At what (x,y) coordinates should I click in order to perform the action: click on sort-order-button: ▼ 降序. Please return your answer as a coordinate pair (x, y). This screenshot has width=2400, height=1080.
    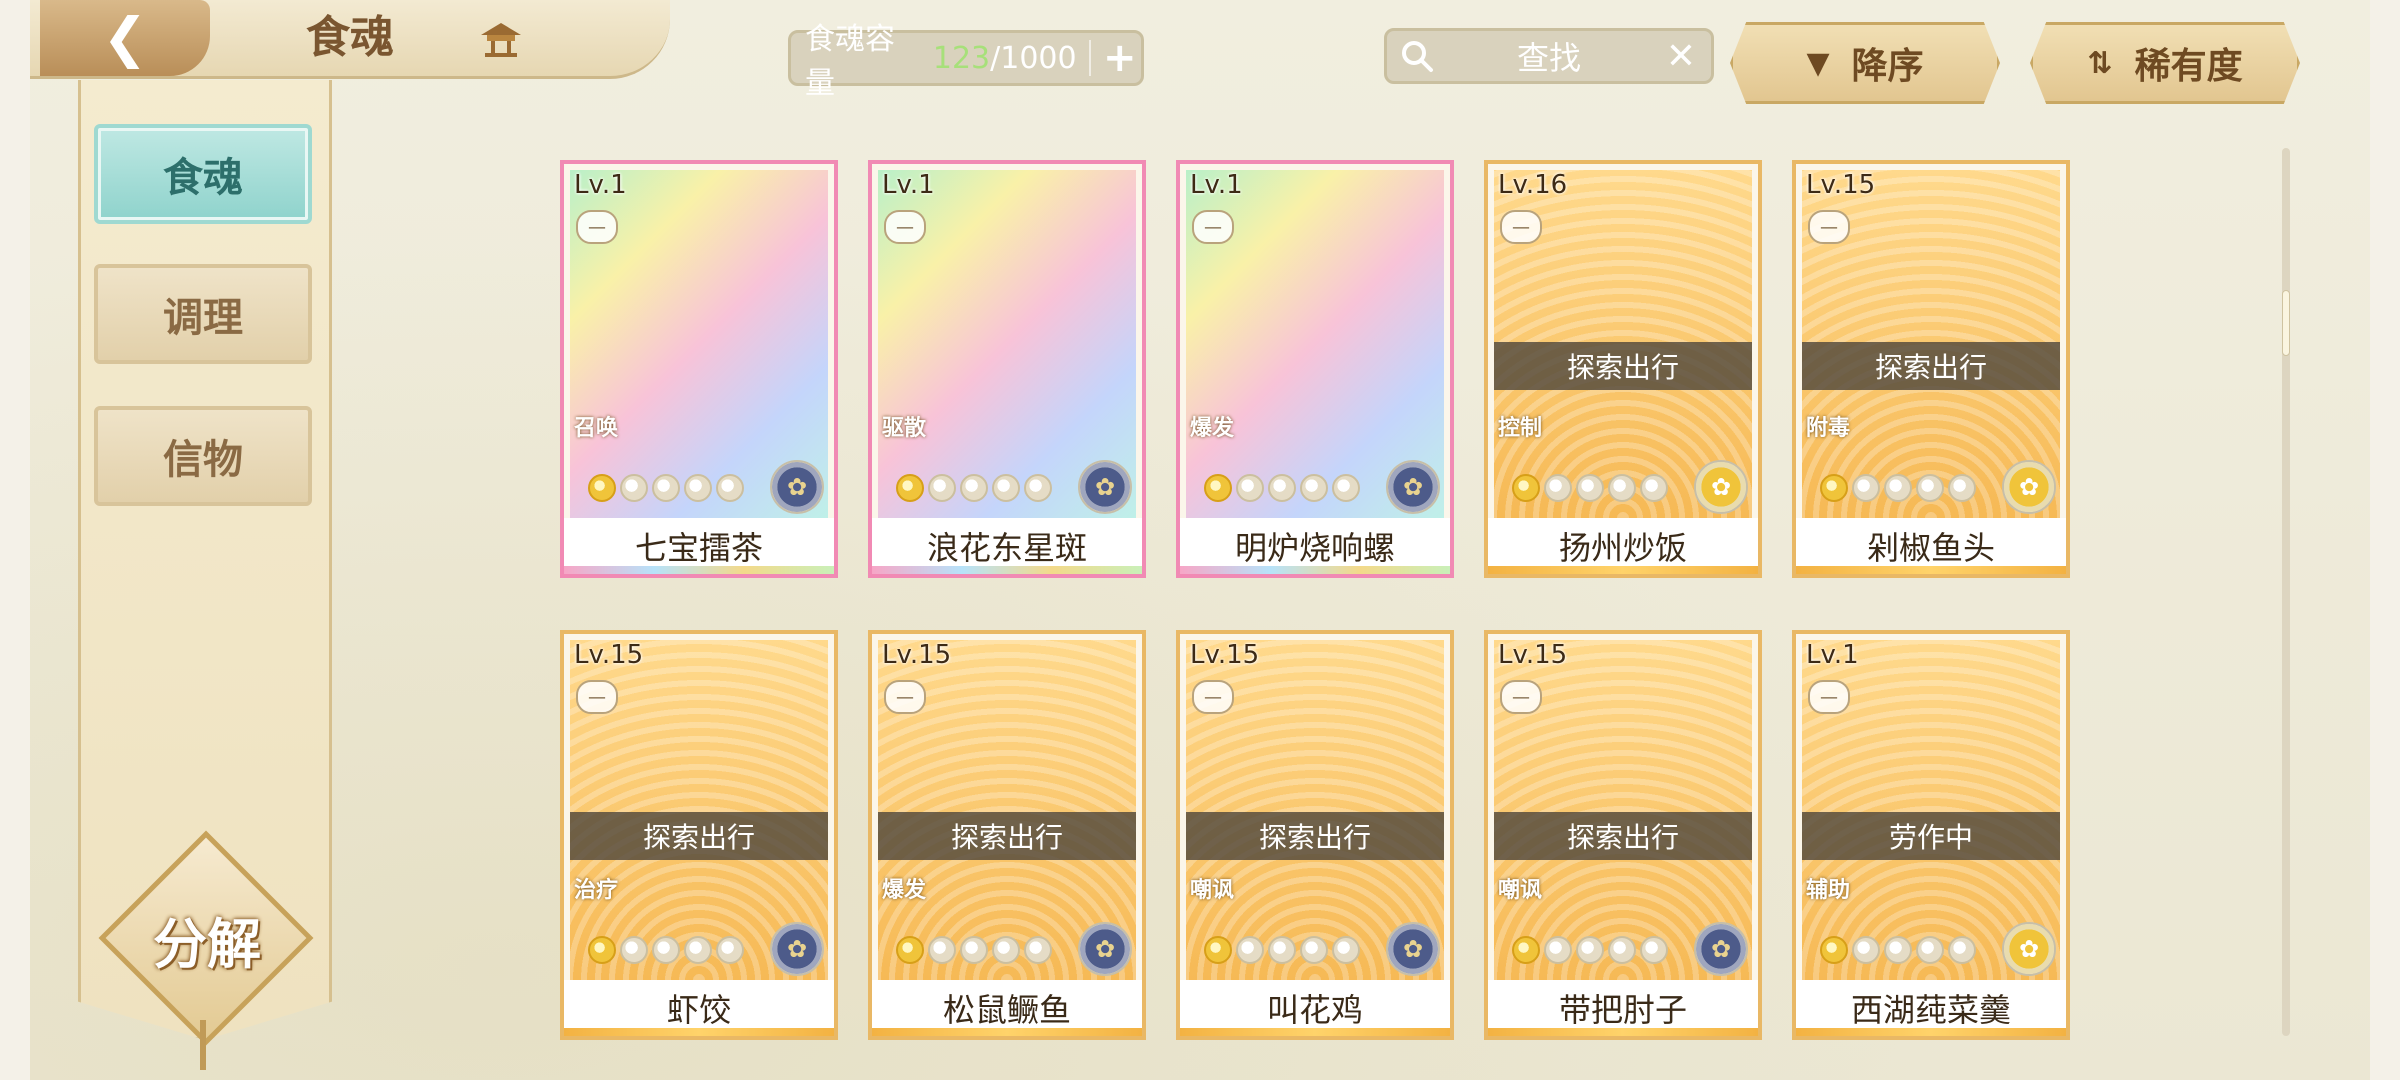
    Looking at the image, I should click on (1865, 63).